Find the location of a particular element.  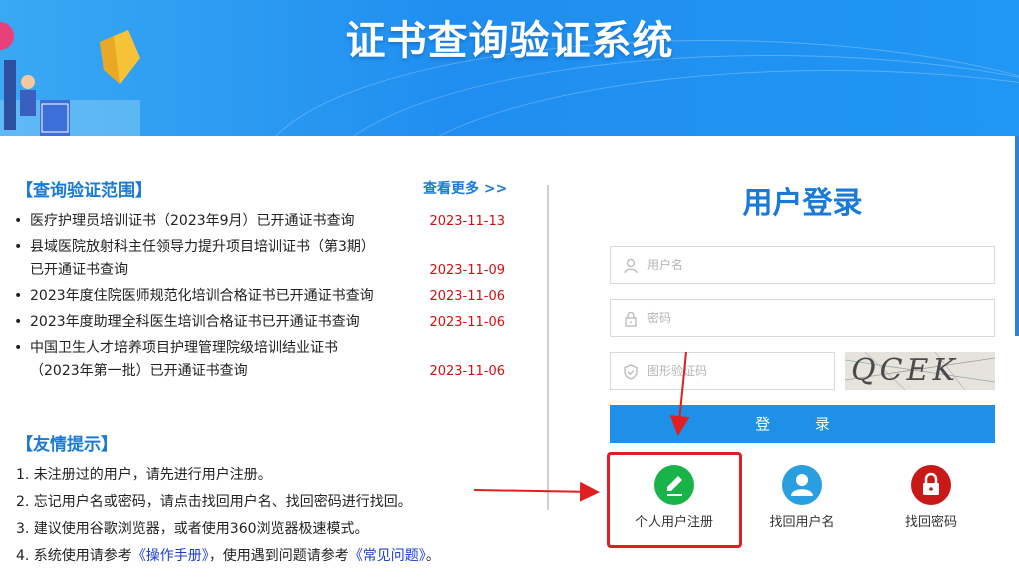

tip-text: ，使用遇到问题请参考 is located at coordinates (278, 556).